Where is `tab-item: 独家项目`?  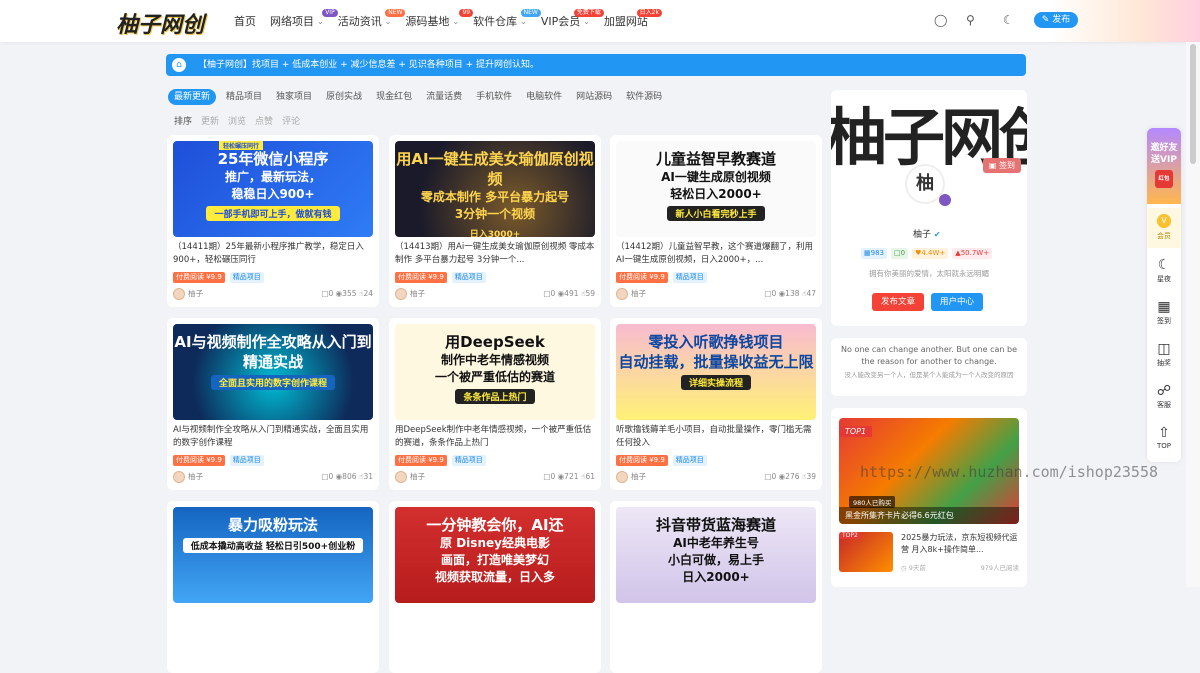 tab-item: 独家项目 is located at coordinates (294, 97).